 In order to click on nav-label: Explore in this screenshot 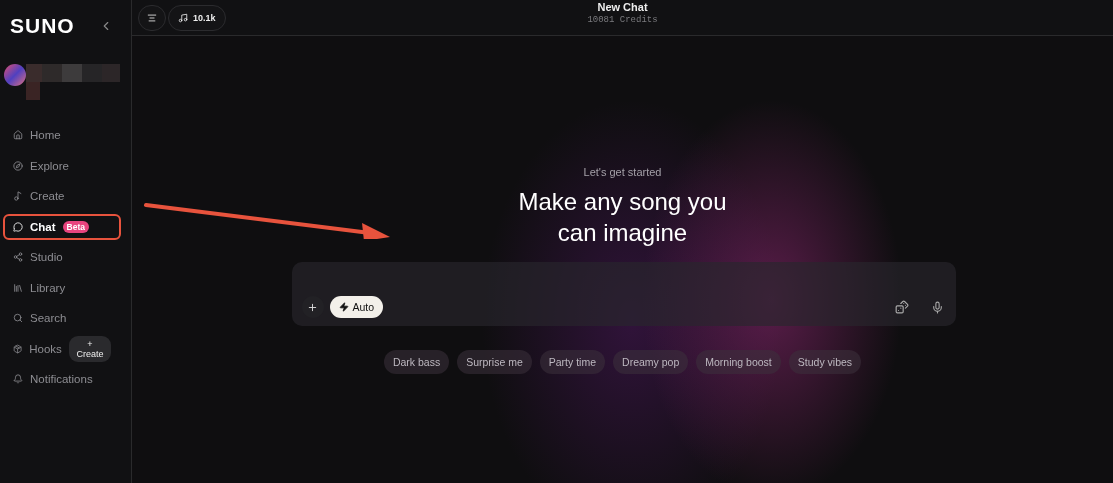, I will do `click(49, 165)`.